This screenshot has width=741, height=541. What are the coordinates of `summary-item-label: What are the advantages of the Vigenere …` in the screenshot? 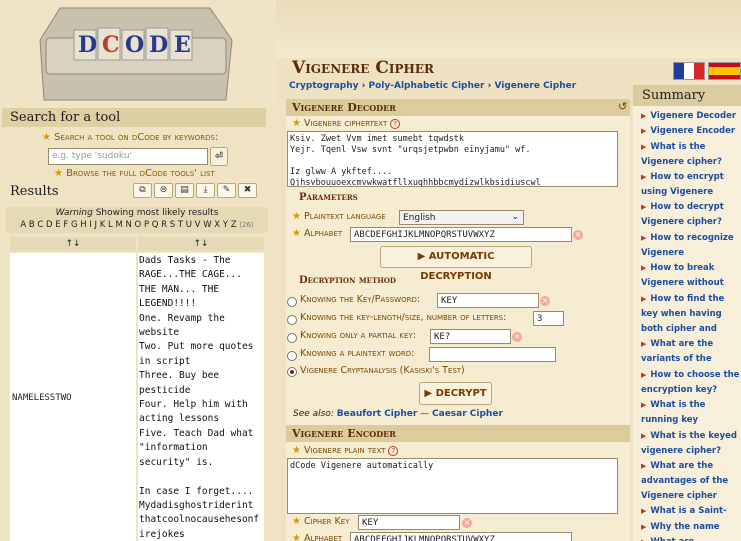 It's located at (685, 481).